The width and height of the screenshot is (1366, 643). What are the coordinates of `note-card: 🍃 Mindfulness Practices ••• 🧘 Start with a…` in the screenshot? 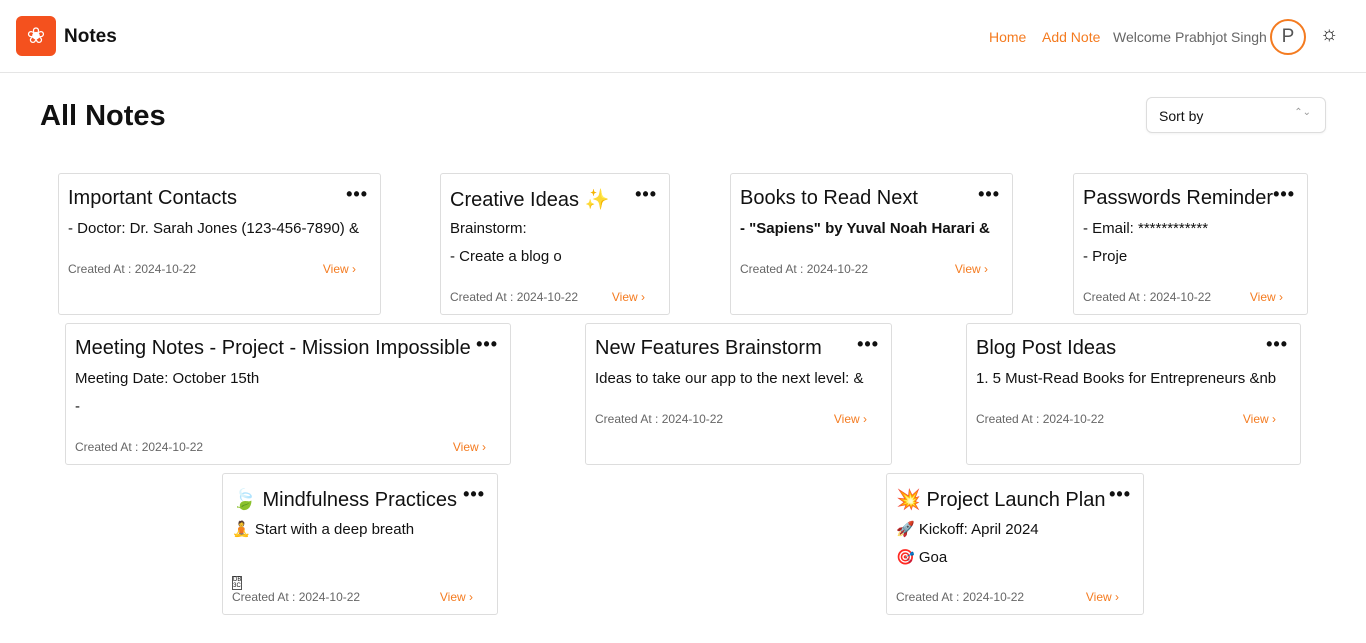 It's located at (360, 544).